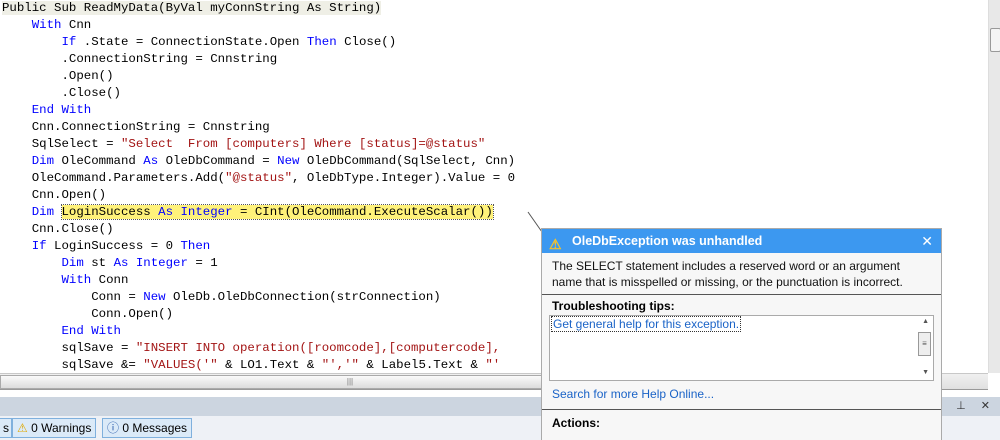 This screenshot has width=1000, height=440. What do you see at coordinates (180, 365) in the screenshot?
I see `code-string: "VALUES('"` at bounding box center [180, 365].